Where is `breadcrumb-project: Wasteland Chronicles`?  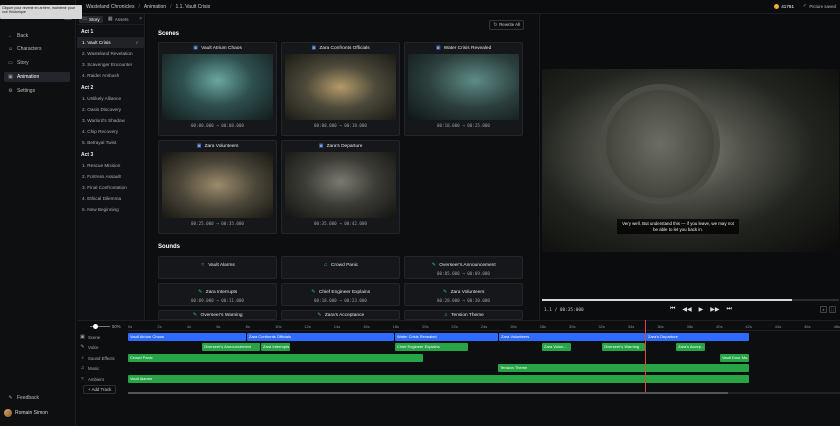
breadcrumb-project: Wasteland Chronicles is located at coordinates (110, 7).